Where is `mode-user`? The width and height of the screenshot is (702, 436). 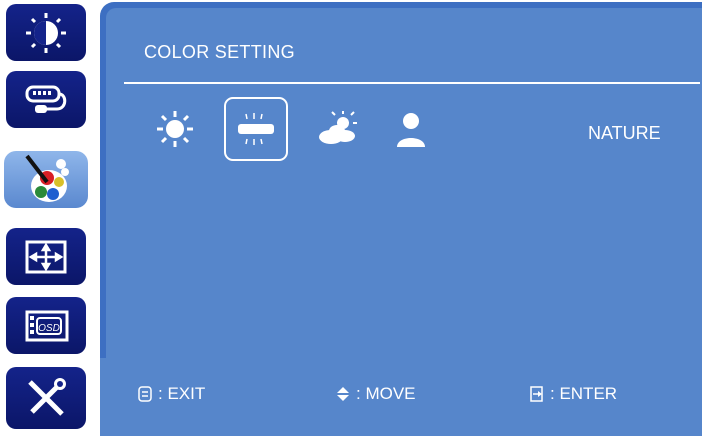 mode-user is located at coordinates (411, 129).